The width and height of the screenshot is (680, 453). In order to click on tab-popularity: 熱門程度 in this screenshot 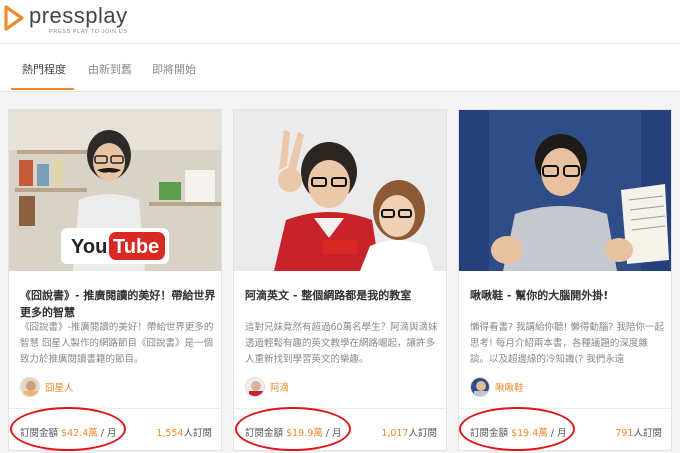, I will do `click(44, 69)`.